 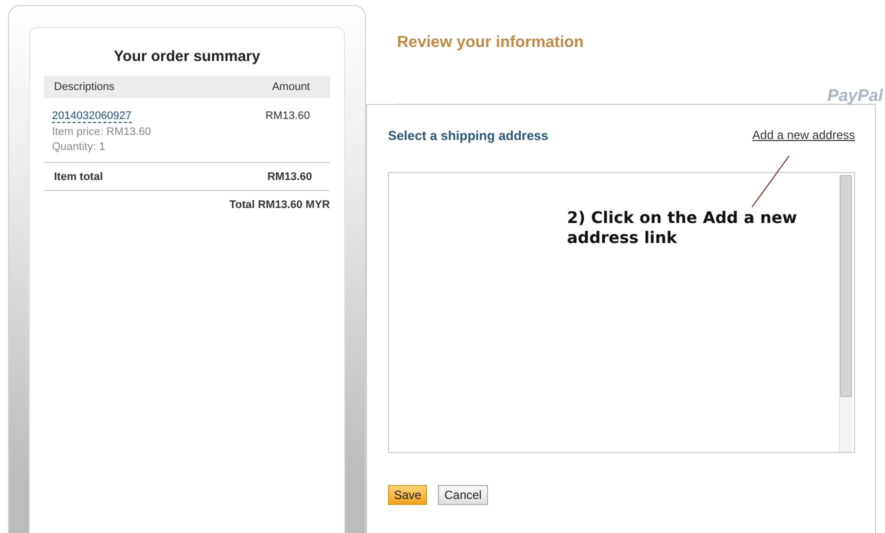 I want to click on item-amount: RM13.60, so click(x=287, y=117).